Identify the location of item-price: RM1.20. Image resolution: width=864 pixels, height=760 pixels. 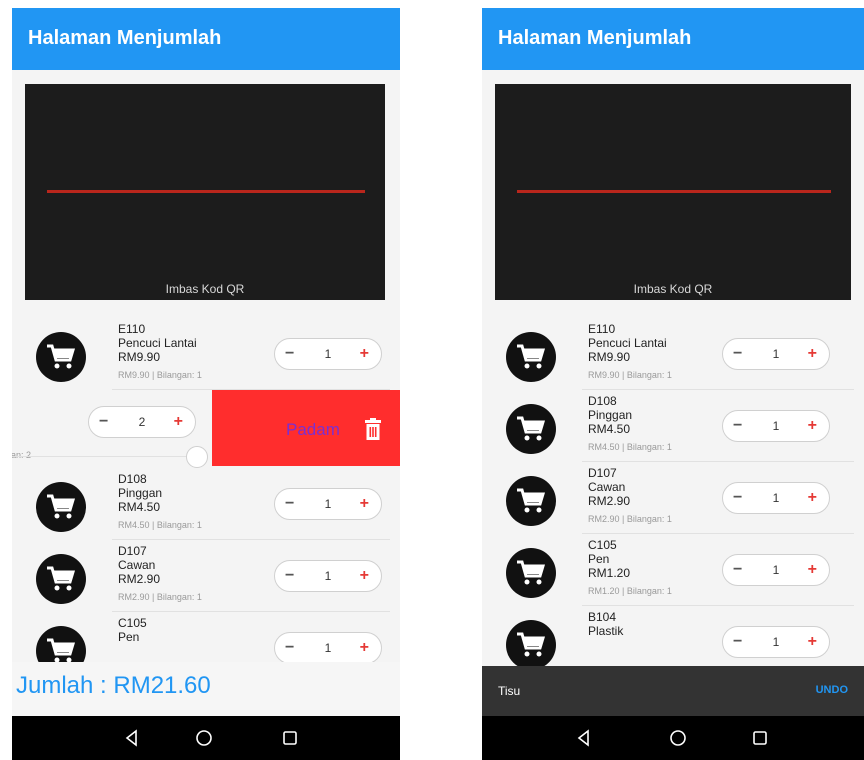
(609, 573).